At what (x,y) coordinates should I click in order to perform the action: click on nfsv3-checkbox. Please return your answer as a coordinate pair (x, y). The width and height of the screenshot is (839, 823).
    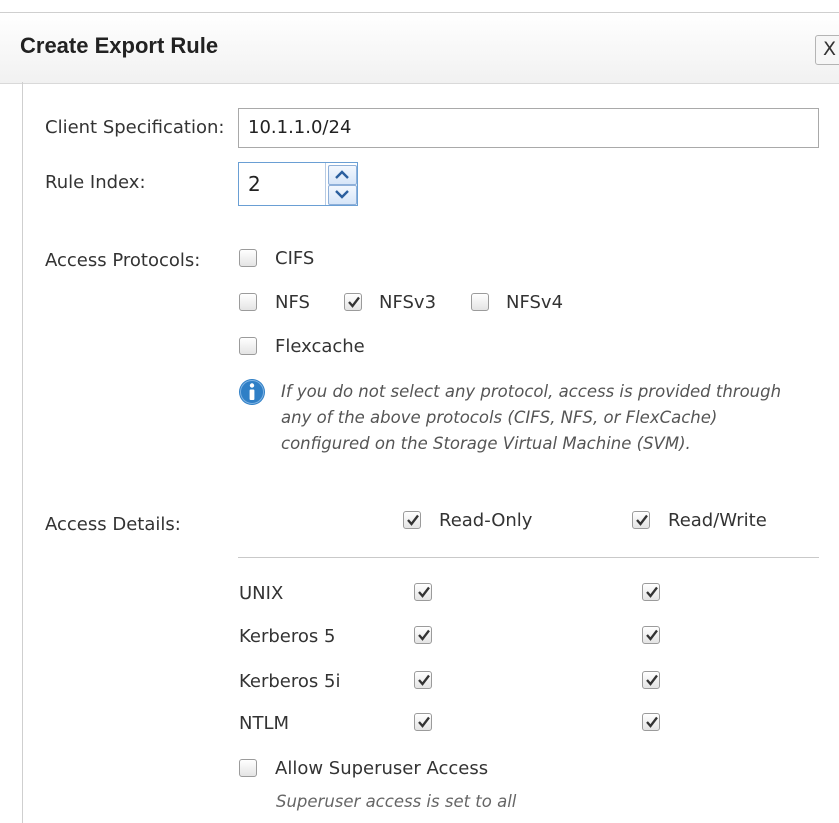
    Looking at the image, I should click on (353, 302).